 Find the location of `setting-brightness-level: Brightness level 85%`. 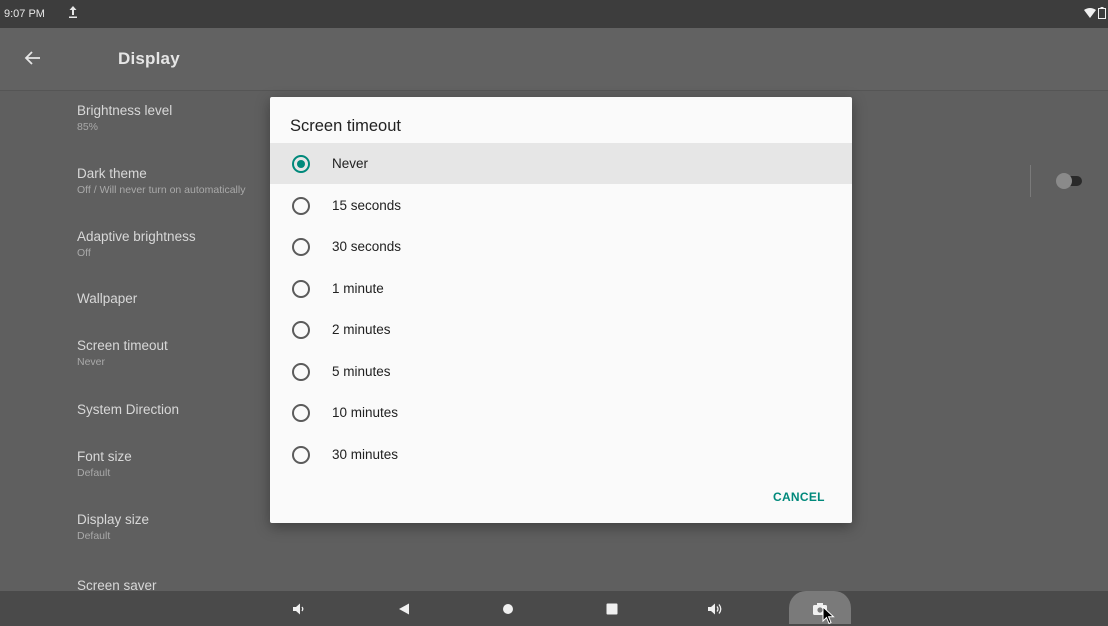

setting-brightness-level: Brightness level 85% is located at coordinates (124, 118).